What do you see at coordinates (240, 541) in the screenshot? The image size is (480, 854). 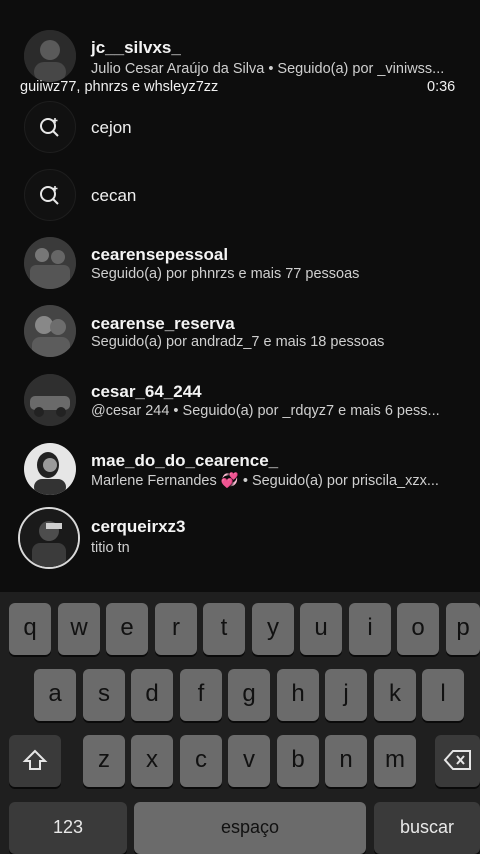 I see `result-row-cerqueirxz3: cerqueirxz3 titio tn` at bounding box center [240, 541].